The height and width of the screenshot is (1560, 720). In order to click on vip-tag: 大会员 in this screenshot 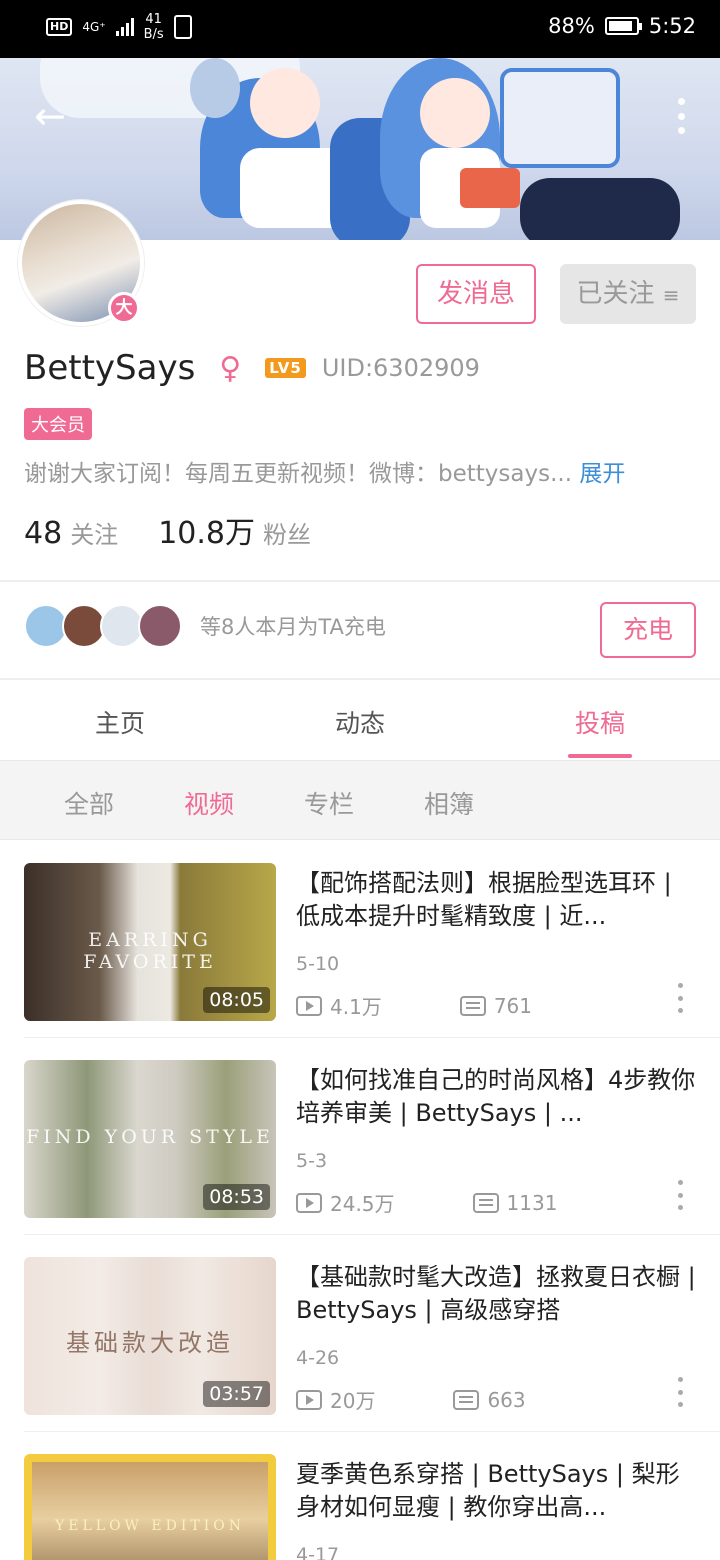, I will do `click(58, 424)`.